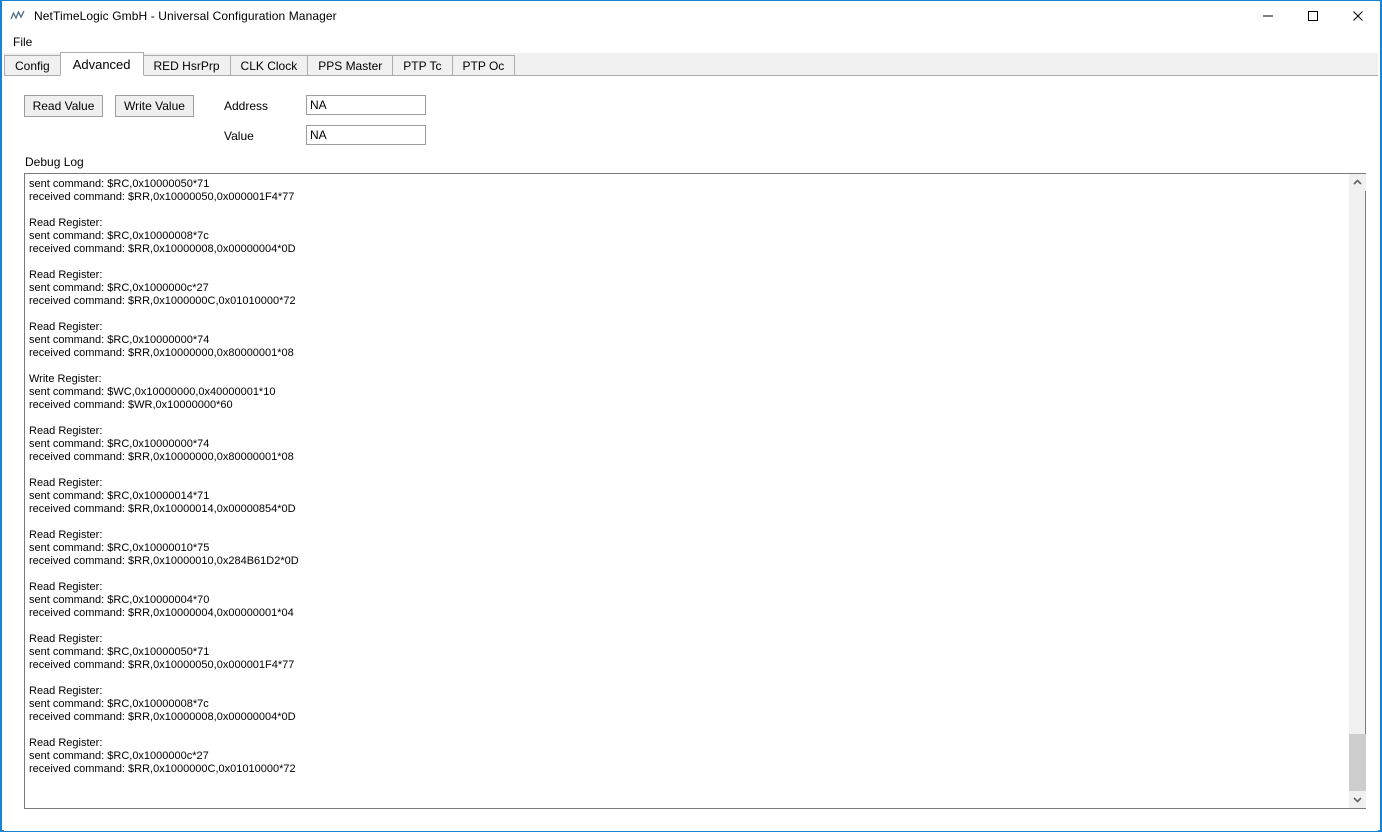 Image resolution: width=1382 pixels, height=832 pixels. Describe the element at coordinates (483, 65) in the screenshot. I see `tab-ptp-oc: PTP Oc` at that location.